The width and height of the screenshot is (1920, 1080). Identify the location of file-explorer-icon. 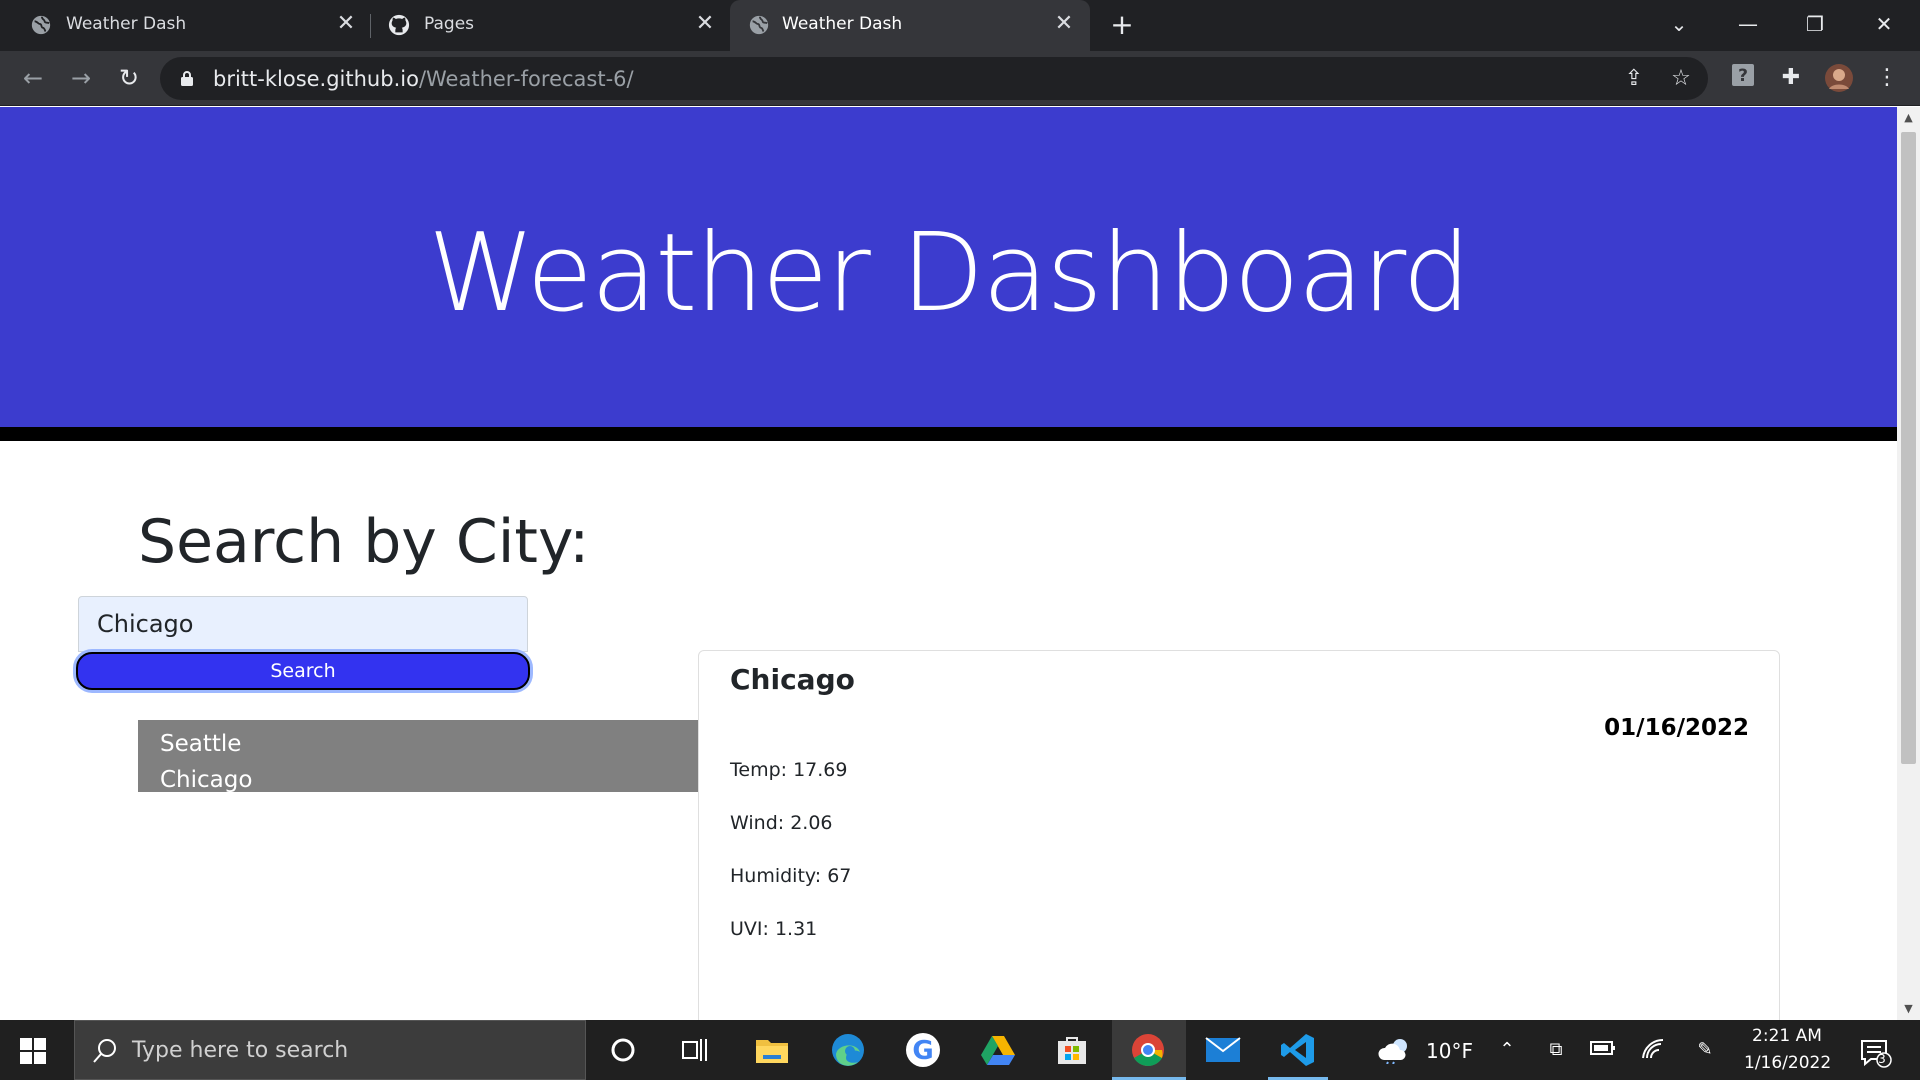
(772, 1050).